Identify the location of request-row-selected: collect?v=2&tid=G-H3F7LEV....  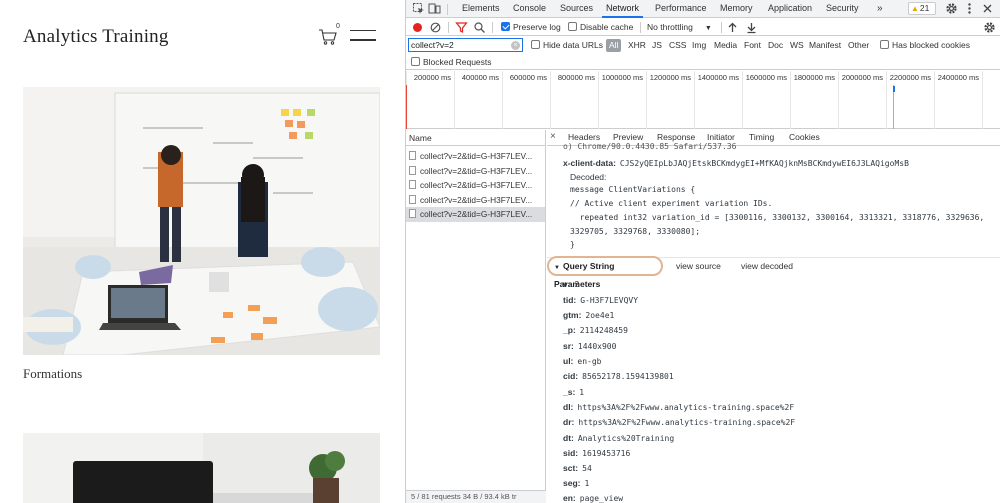
(475, 214).